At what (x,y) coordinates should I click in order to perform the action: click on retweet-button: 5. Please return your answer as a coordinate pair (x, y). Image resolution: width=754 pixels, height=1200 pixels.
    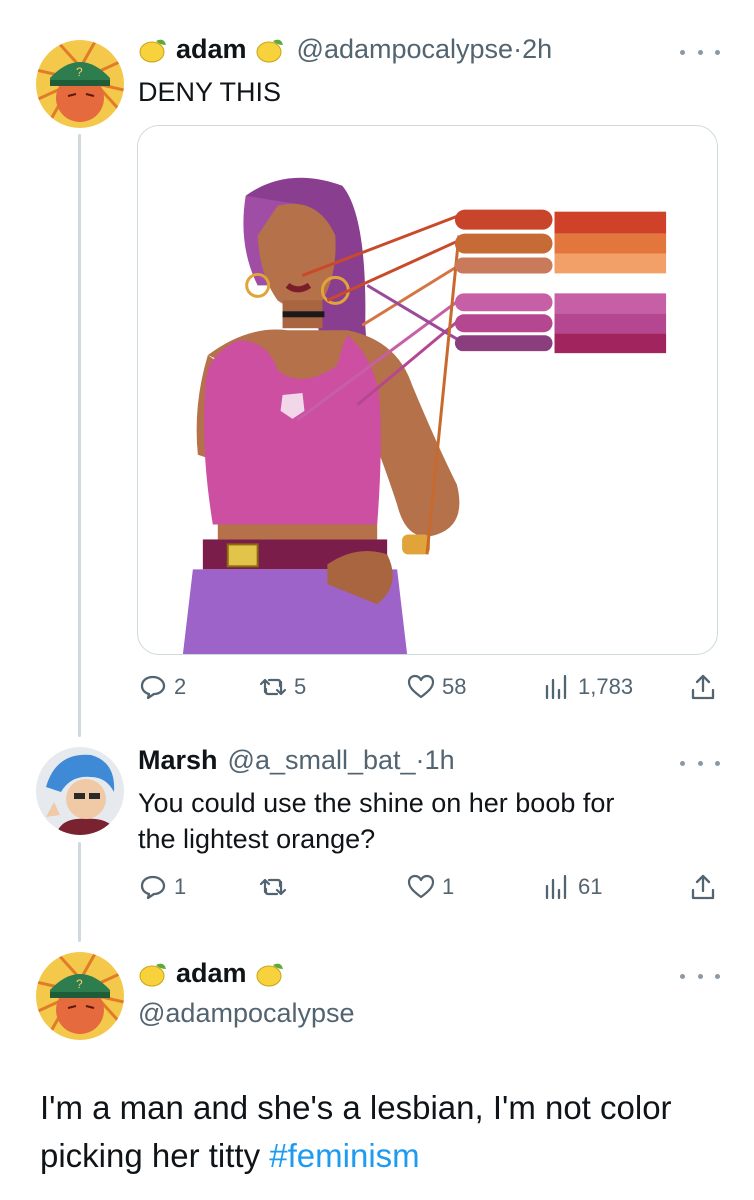
    Looking at the image, I should click on (282, 687).